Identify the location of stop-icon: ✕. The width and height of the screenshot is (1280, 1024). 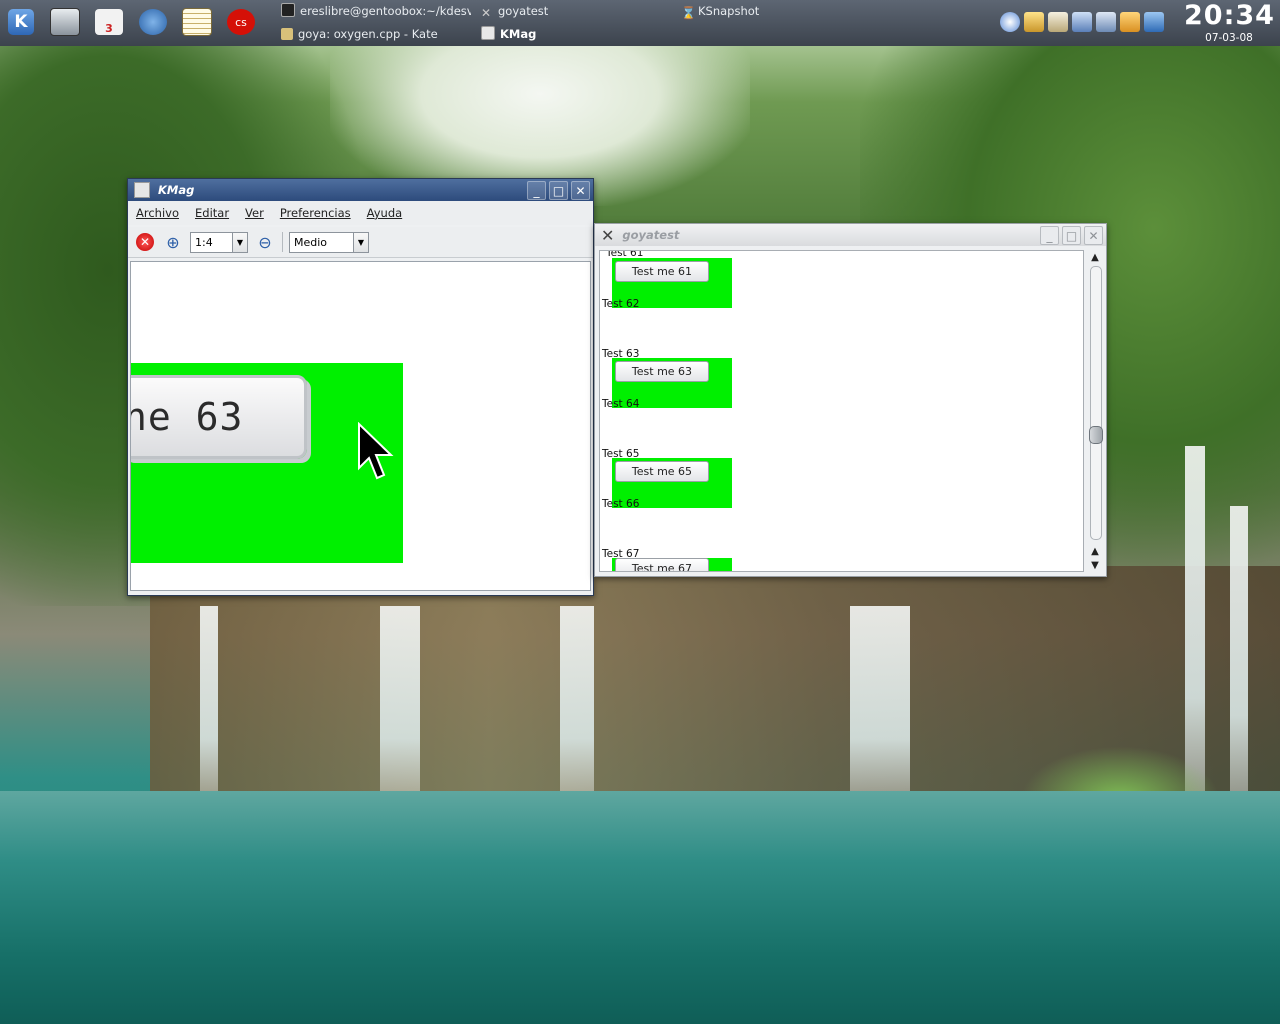
(145, 242).